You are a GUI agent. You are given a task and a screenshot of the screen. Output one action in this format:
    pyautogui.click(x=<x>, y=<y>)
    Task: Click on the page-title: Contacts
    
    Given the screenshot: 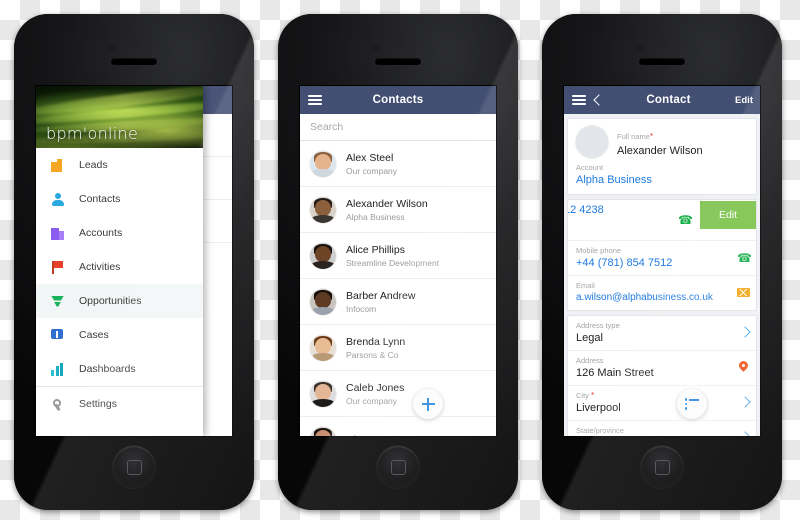 What is the action you would take?
    pyautogui.click(x=398, y=100)
    